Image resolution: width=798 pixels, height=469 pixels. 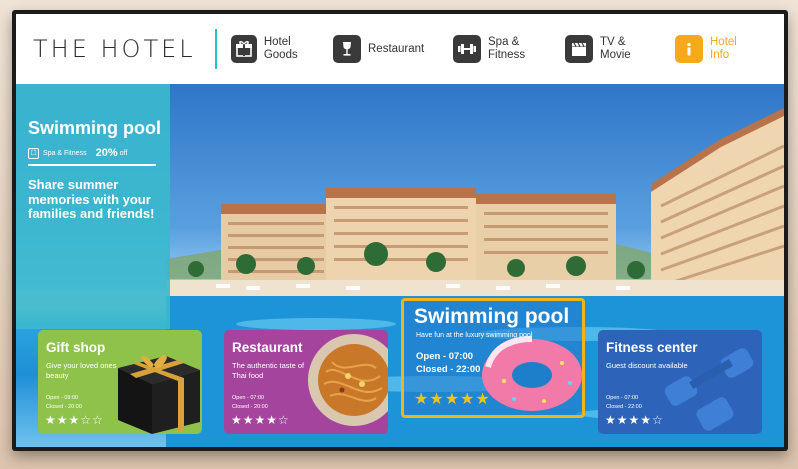 What do you see at coordinates (647, 365) in the screenshot?
I see `card-description: Guest discount available` at bounding box center [647, 365].